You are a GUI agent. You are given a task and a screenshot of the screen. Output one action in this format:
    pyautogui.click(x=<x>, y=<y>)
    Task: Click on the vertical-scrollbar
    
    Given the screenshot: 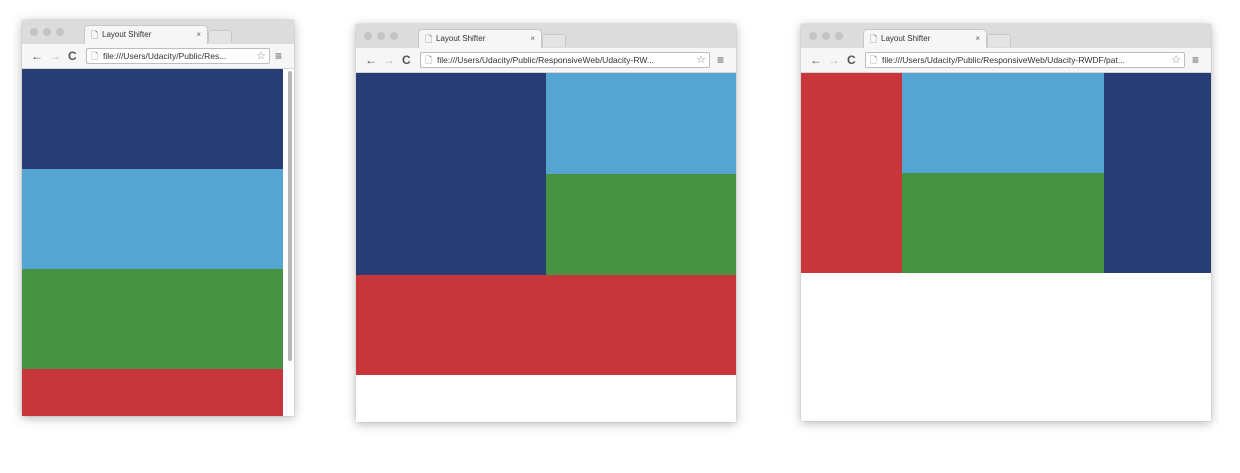 What is the action you would take?
    pyautogui.click(x=290, y=216)
    